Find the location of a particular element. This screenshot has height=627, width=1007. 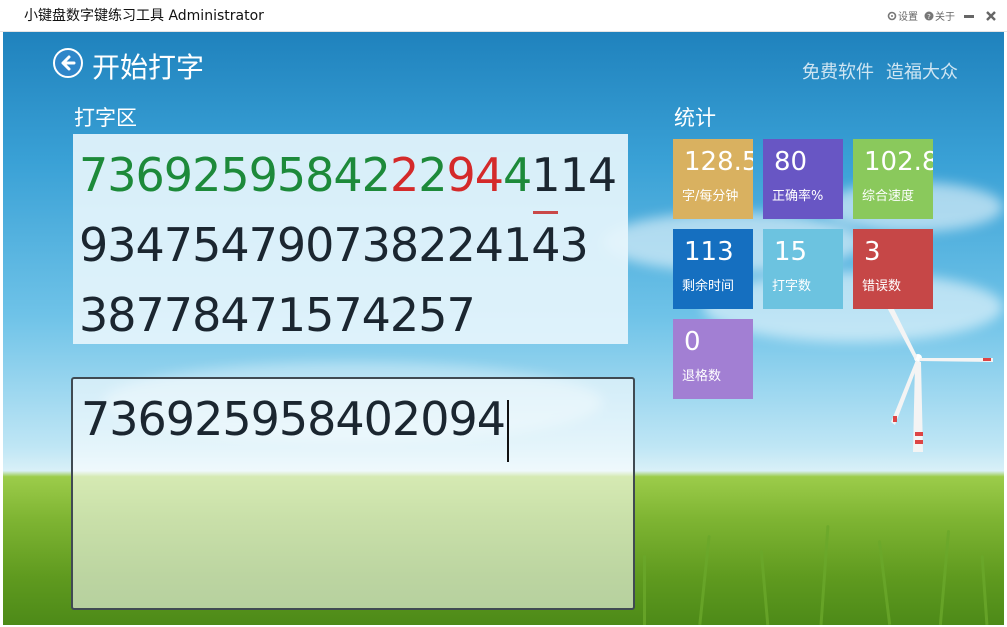

target-text-line: 934754790738224143 is located at coordinates (353, 245).